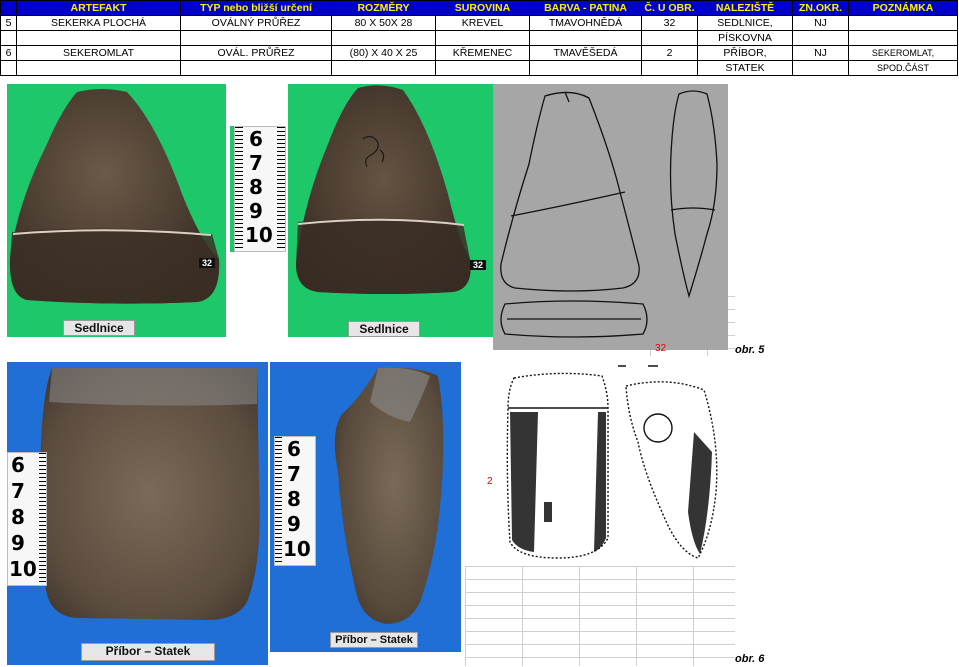 The height and width of the screenshot is (667, 959). I want to click on table-cell: 6, so click(8, 53).